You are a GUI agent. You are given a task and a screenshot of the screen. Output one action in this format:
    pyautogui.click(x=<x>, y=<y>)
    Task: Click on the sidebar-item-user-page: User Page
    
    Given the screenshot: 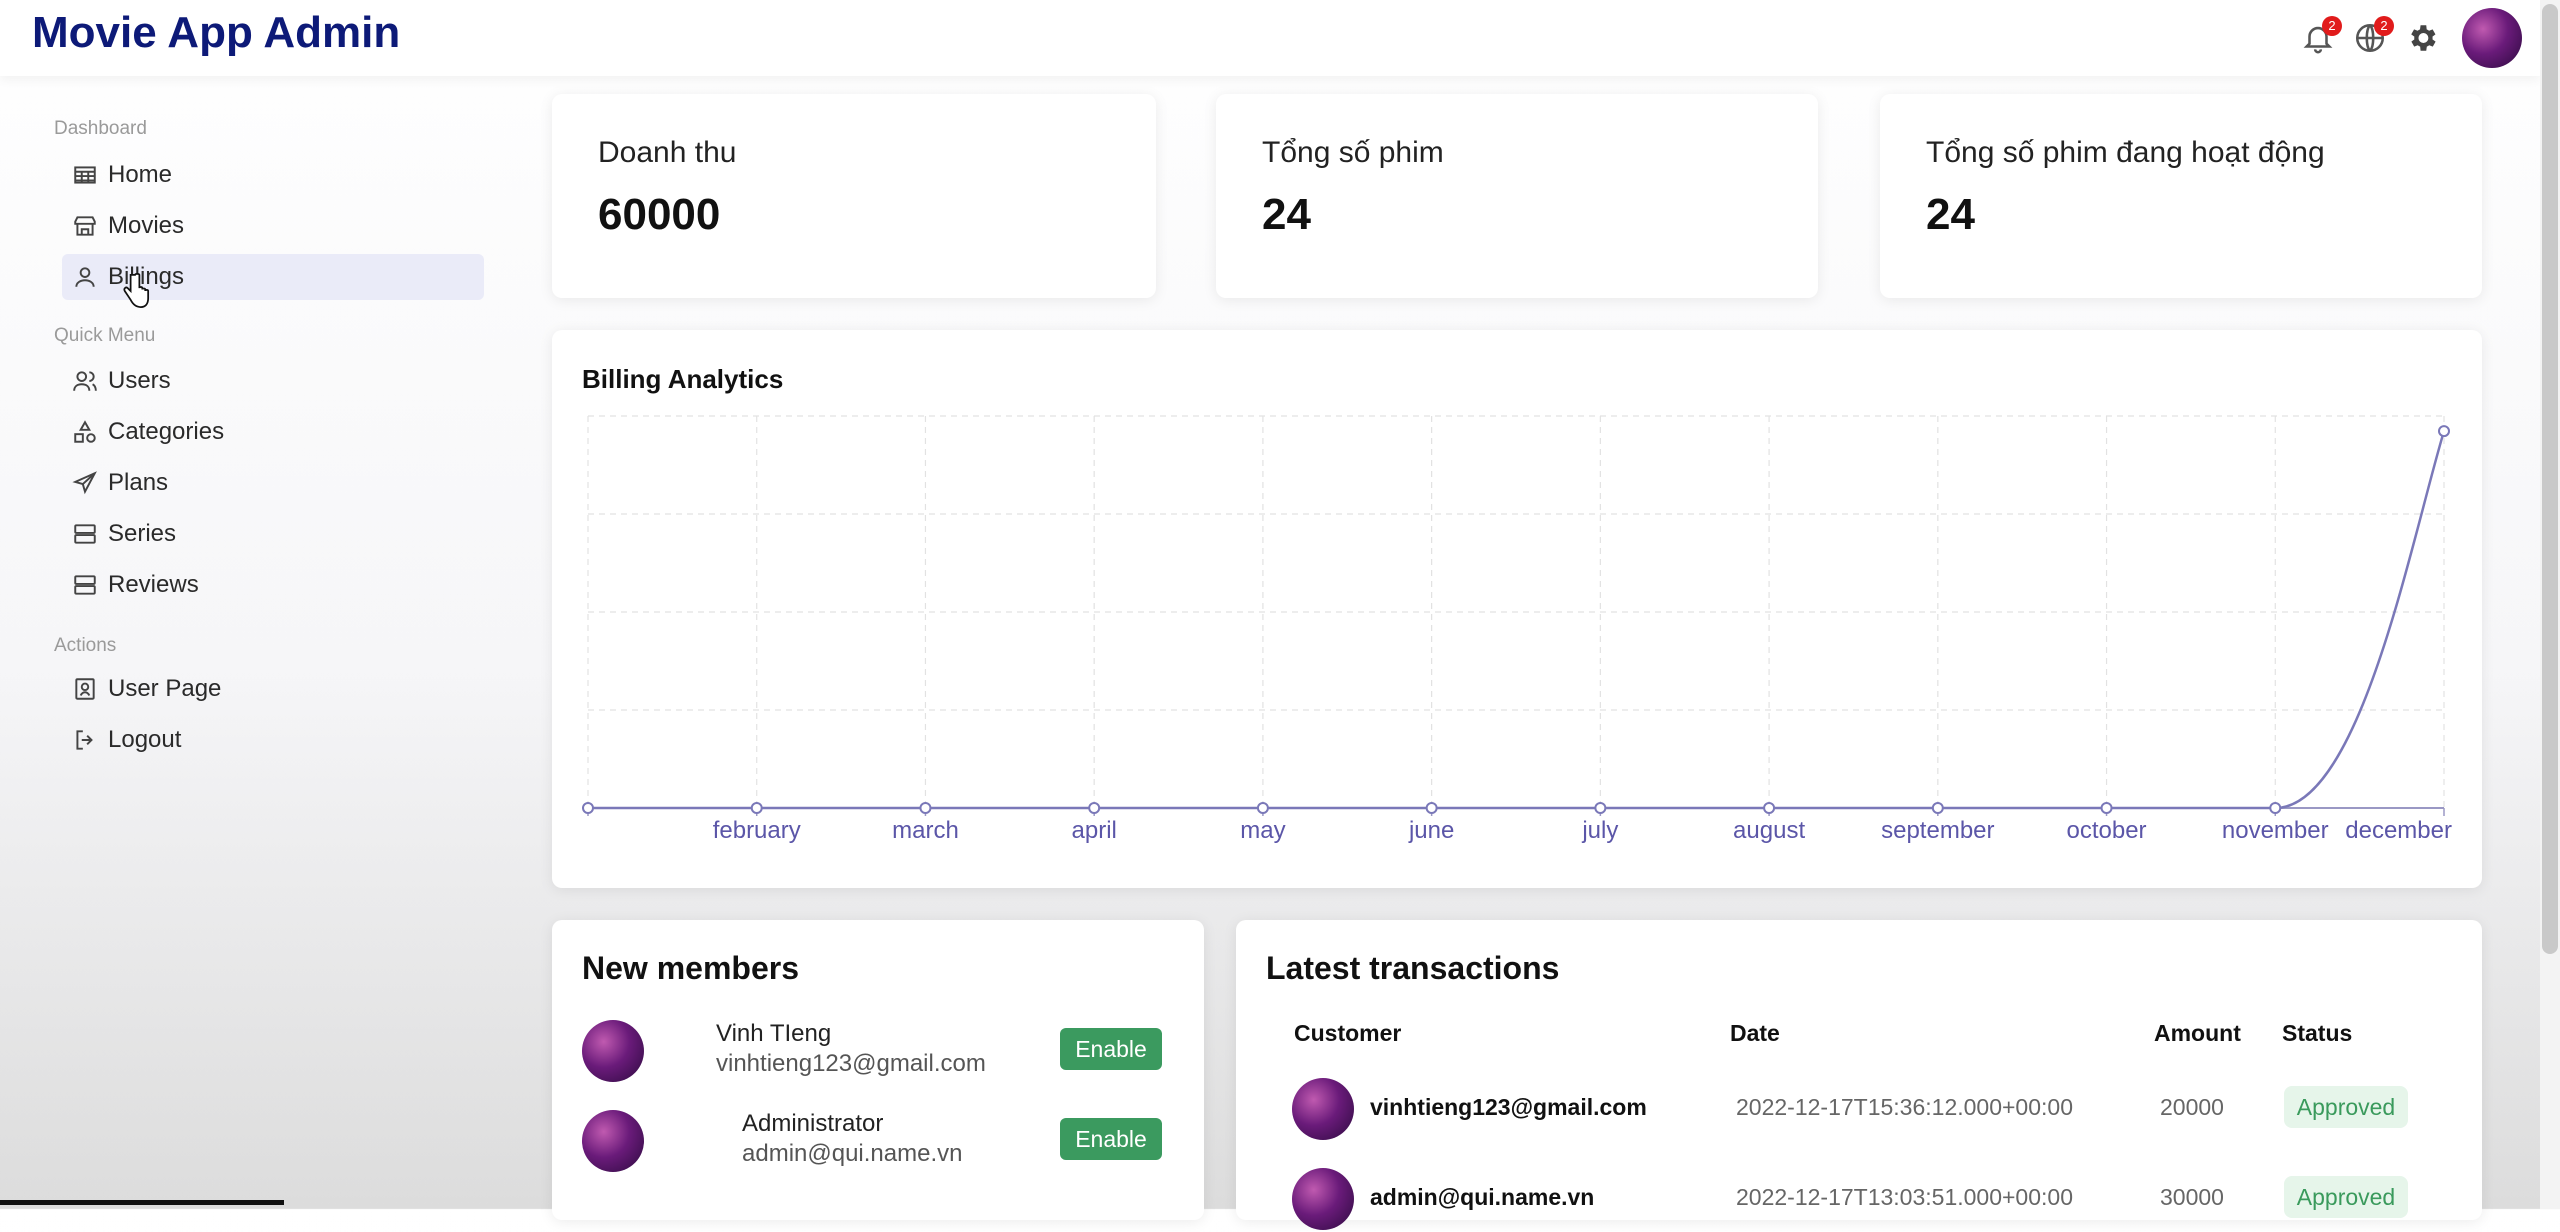 What is the action you would take?
    pyautogui.click(x=273, y=689)
    